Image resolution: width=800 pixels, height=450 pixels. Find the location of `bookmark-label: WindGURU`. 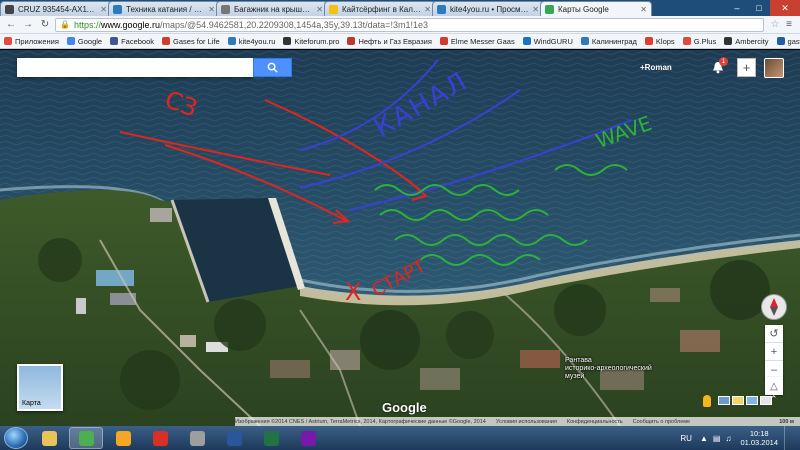

bookmark-label: WindGURU is located at coordinates (553, 41).